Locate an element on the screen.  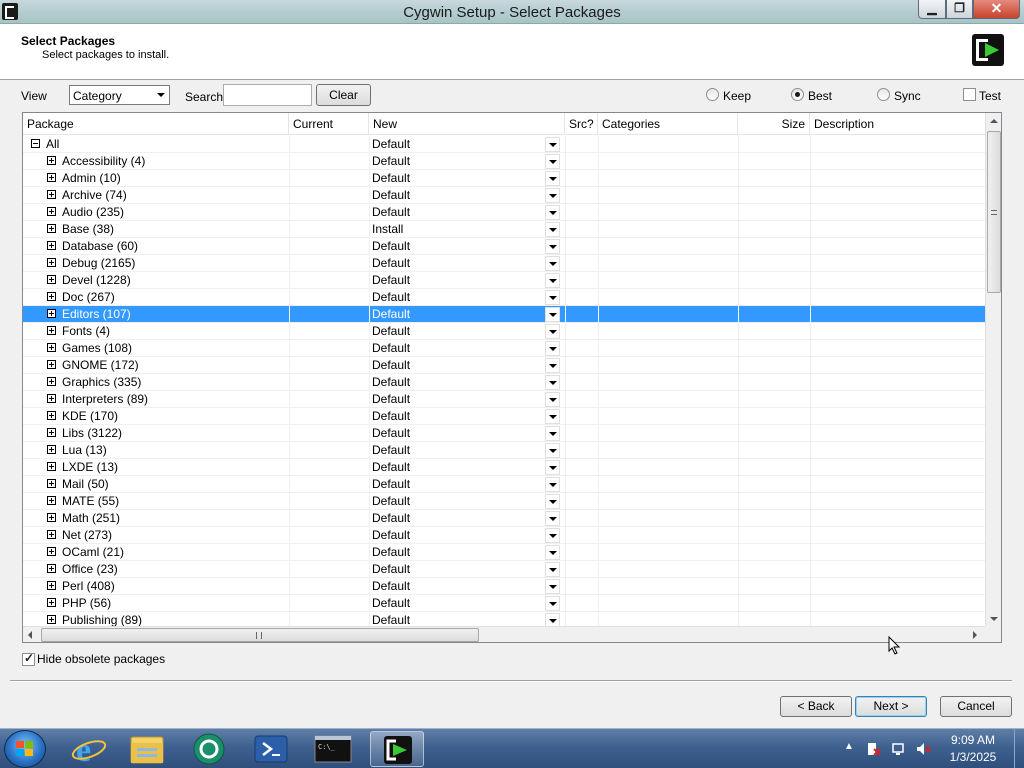
package-row: MATE (55) Default is located at coordinates (504, 501).